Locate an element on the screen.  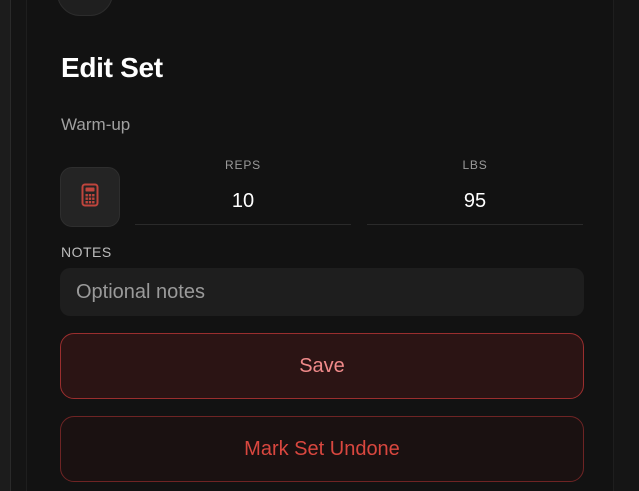
calculator-icon is located at coordinates (90, 197).